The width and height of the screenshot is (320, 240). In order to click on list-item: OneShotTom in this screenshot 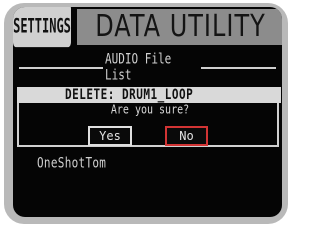, I will do `click(71, 165)`.